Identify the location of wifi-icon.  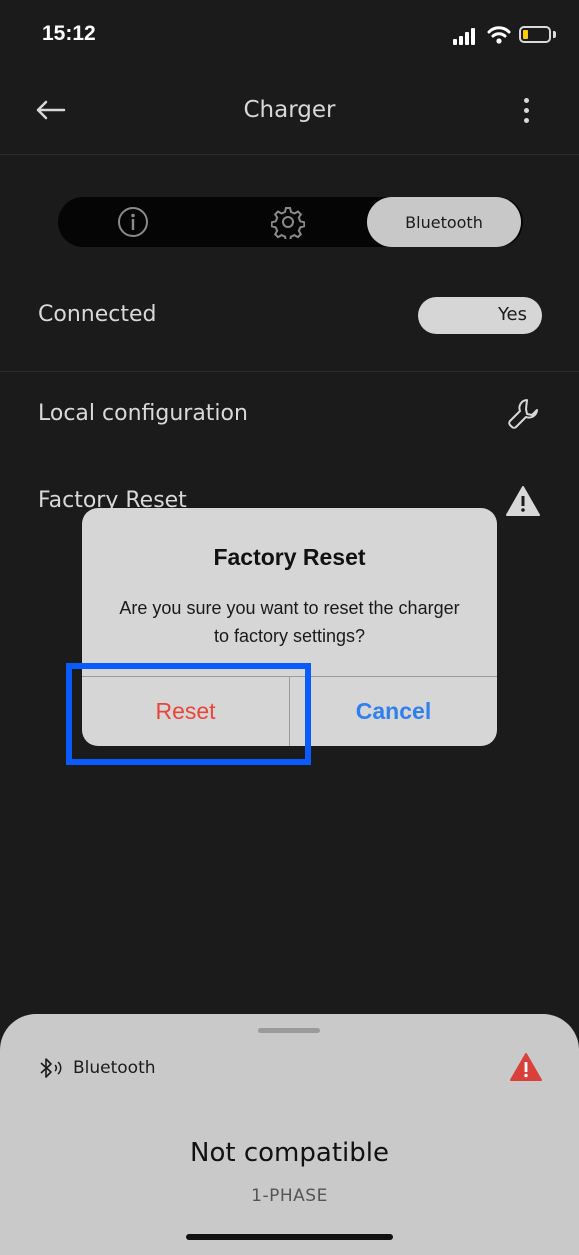
(499, 35).